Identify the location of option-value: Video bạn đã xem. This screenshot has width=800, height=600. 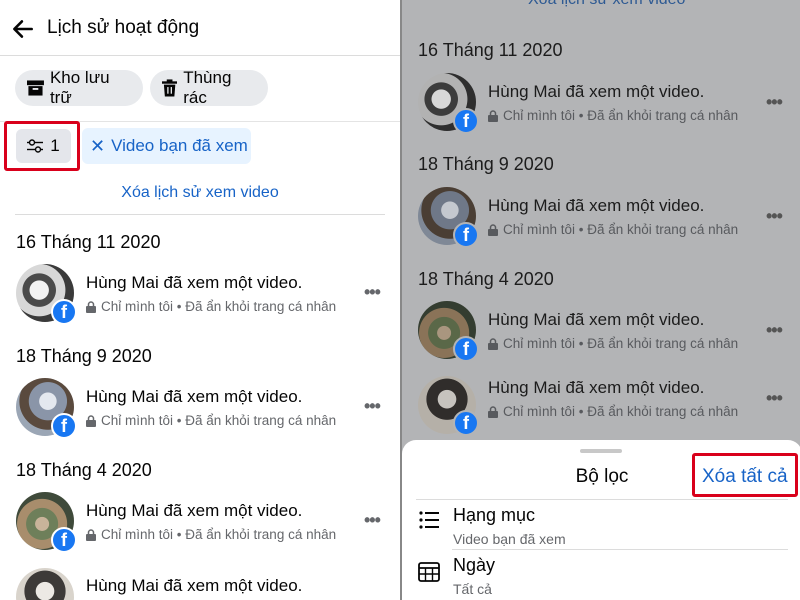
(509, 539).